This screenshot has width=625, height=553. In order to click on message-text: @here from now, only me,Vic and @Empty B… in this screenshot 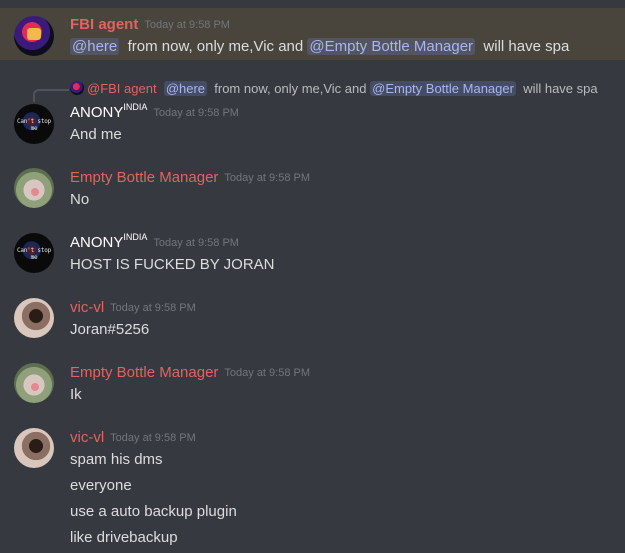, I will do `click(320, 46)`.